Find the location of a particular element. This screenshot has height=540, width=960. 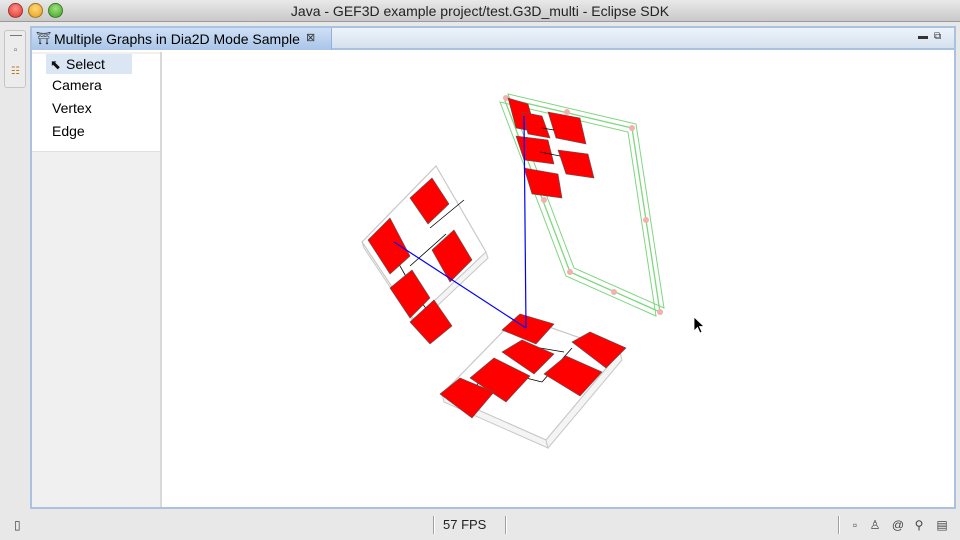

tab-close-icon: ⊠ is located at coordinates (312, 38).